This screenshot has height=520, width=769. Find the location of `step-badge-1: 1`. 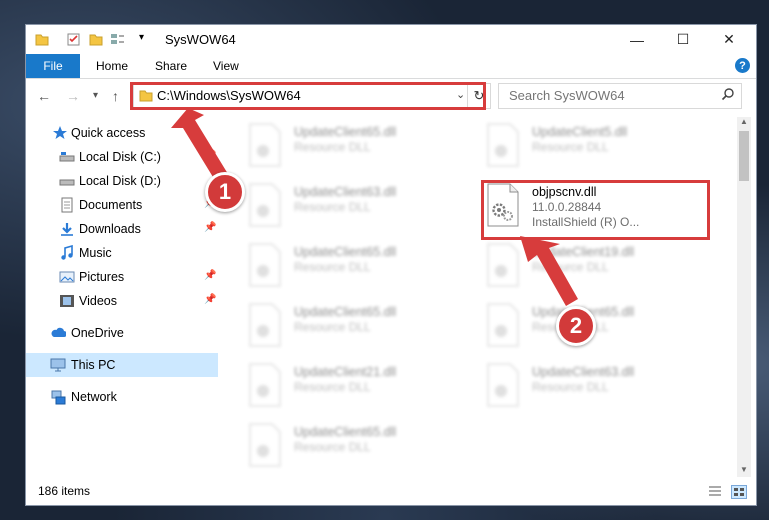

step-badge-1: 1 is located at coordinates (225, 192).